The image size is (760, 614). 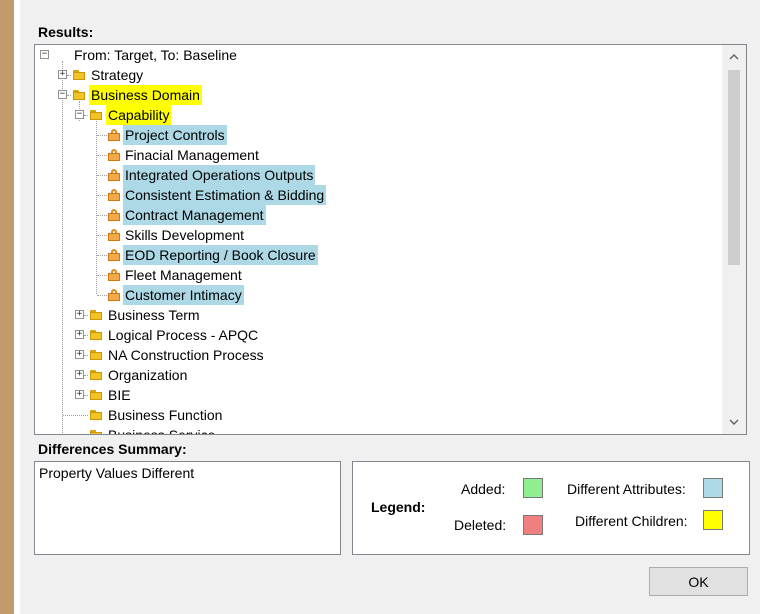 I want to click on different-children-swatch, so click(x=713, y=520).